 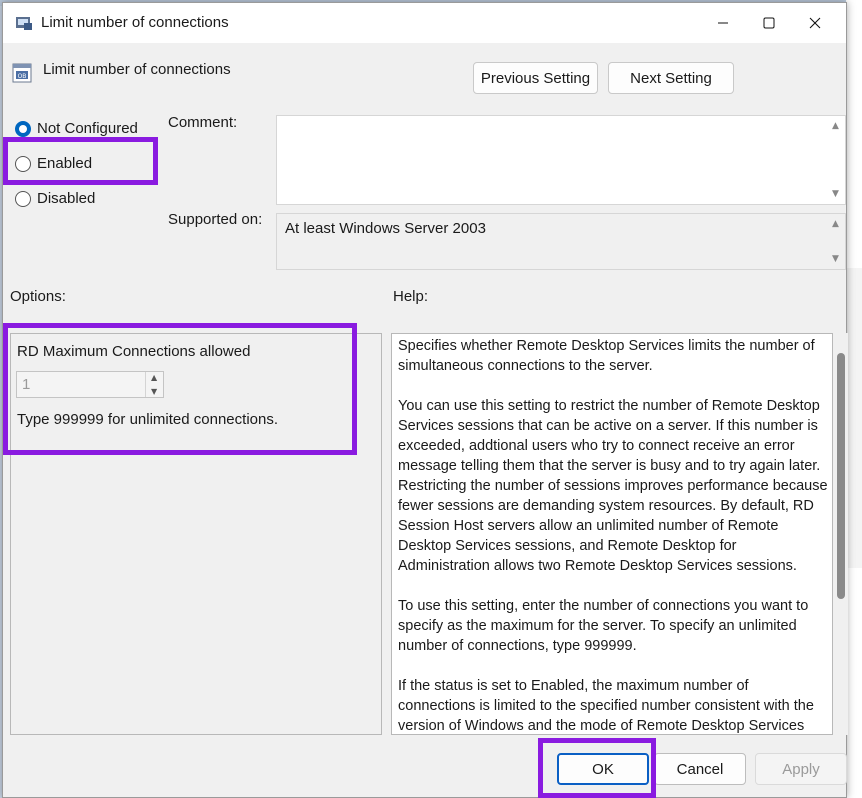 What do you see at coordinates (561, 160) in the screenshot?
I see `comment-textarea: ▲ ▼` at bounding box center [561, 160].